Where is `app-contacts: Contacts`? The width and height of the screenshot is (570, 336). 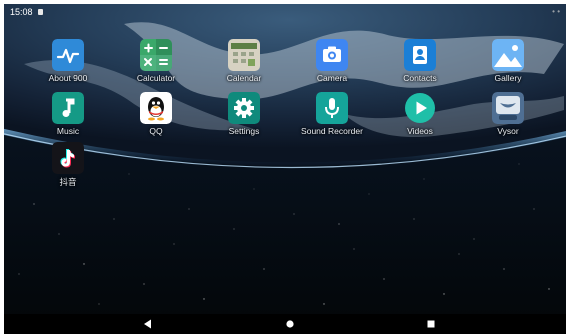
app-contacts: Contacts is located at coordinates (420, 64).